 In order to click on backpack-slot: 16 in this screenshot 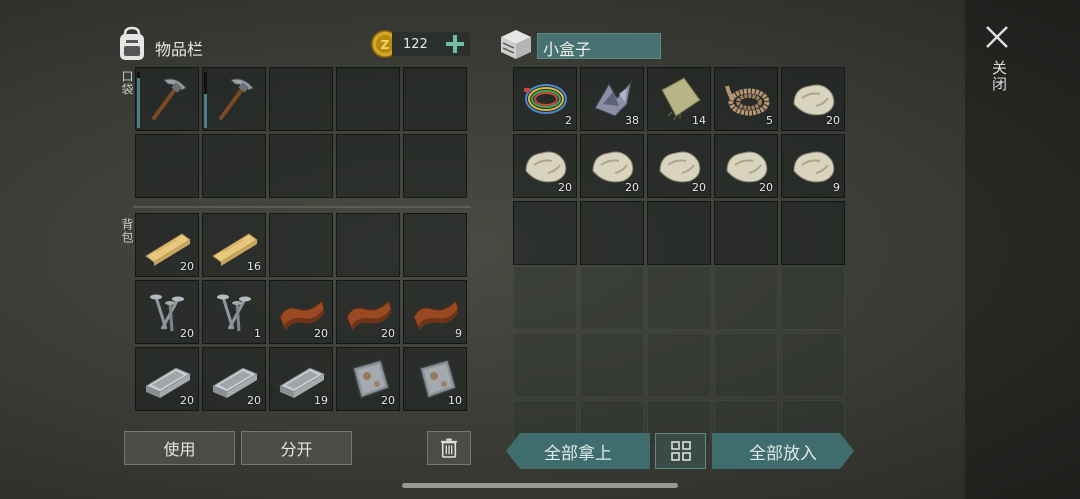, I will do `click(234, 245)`.